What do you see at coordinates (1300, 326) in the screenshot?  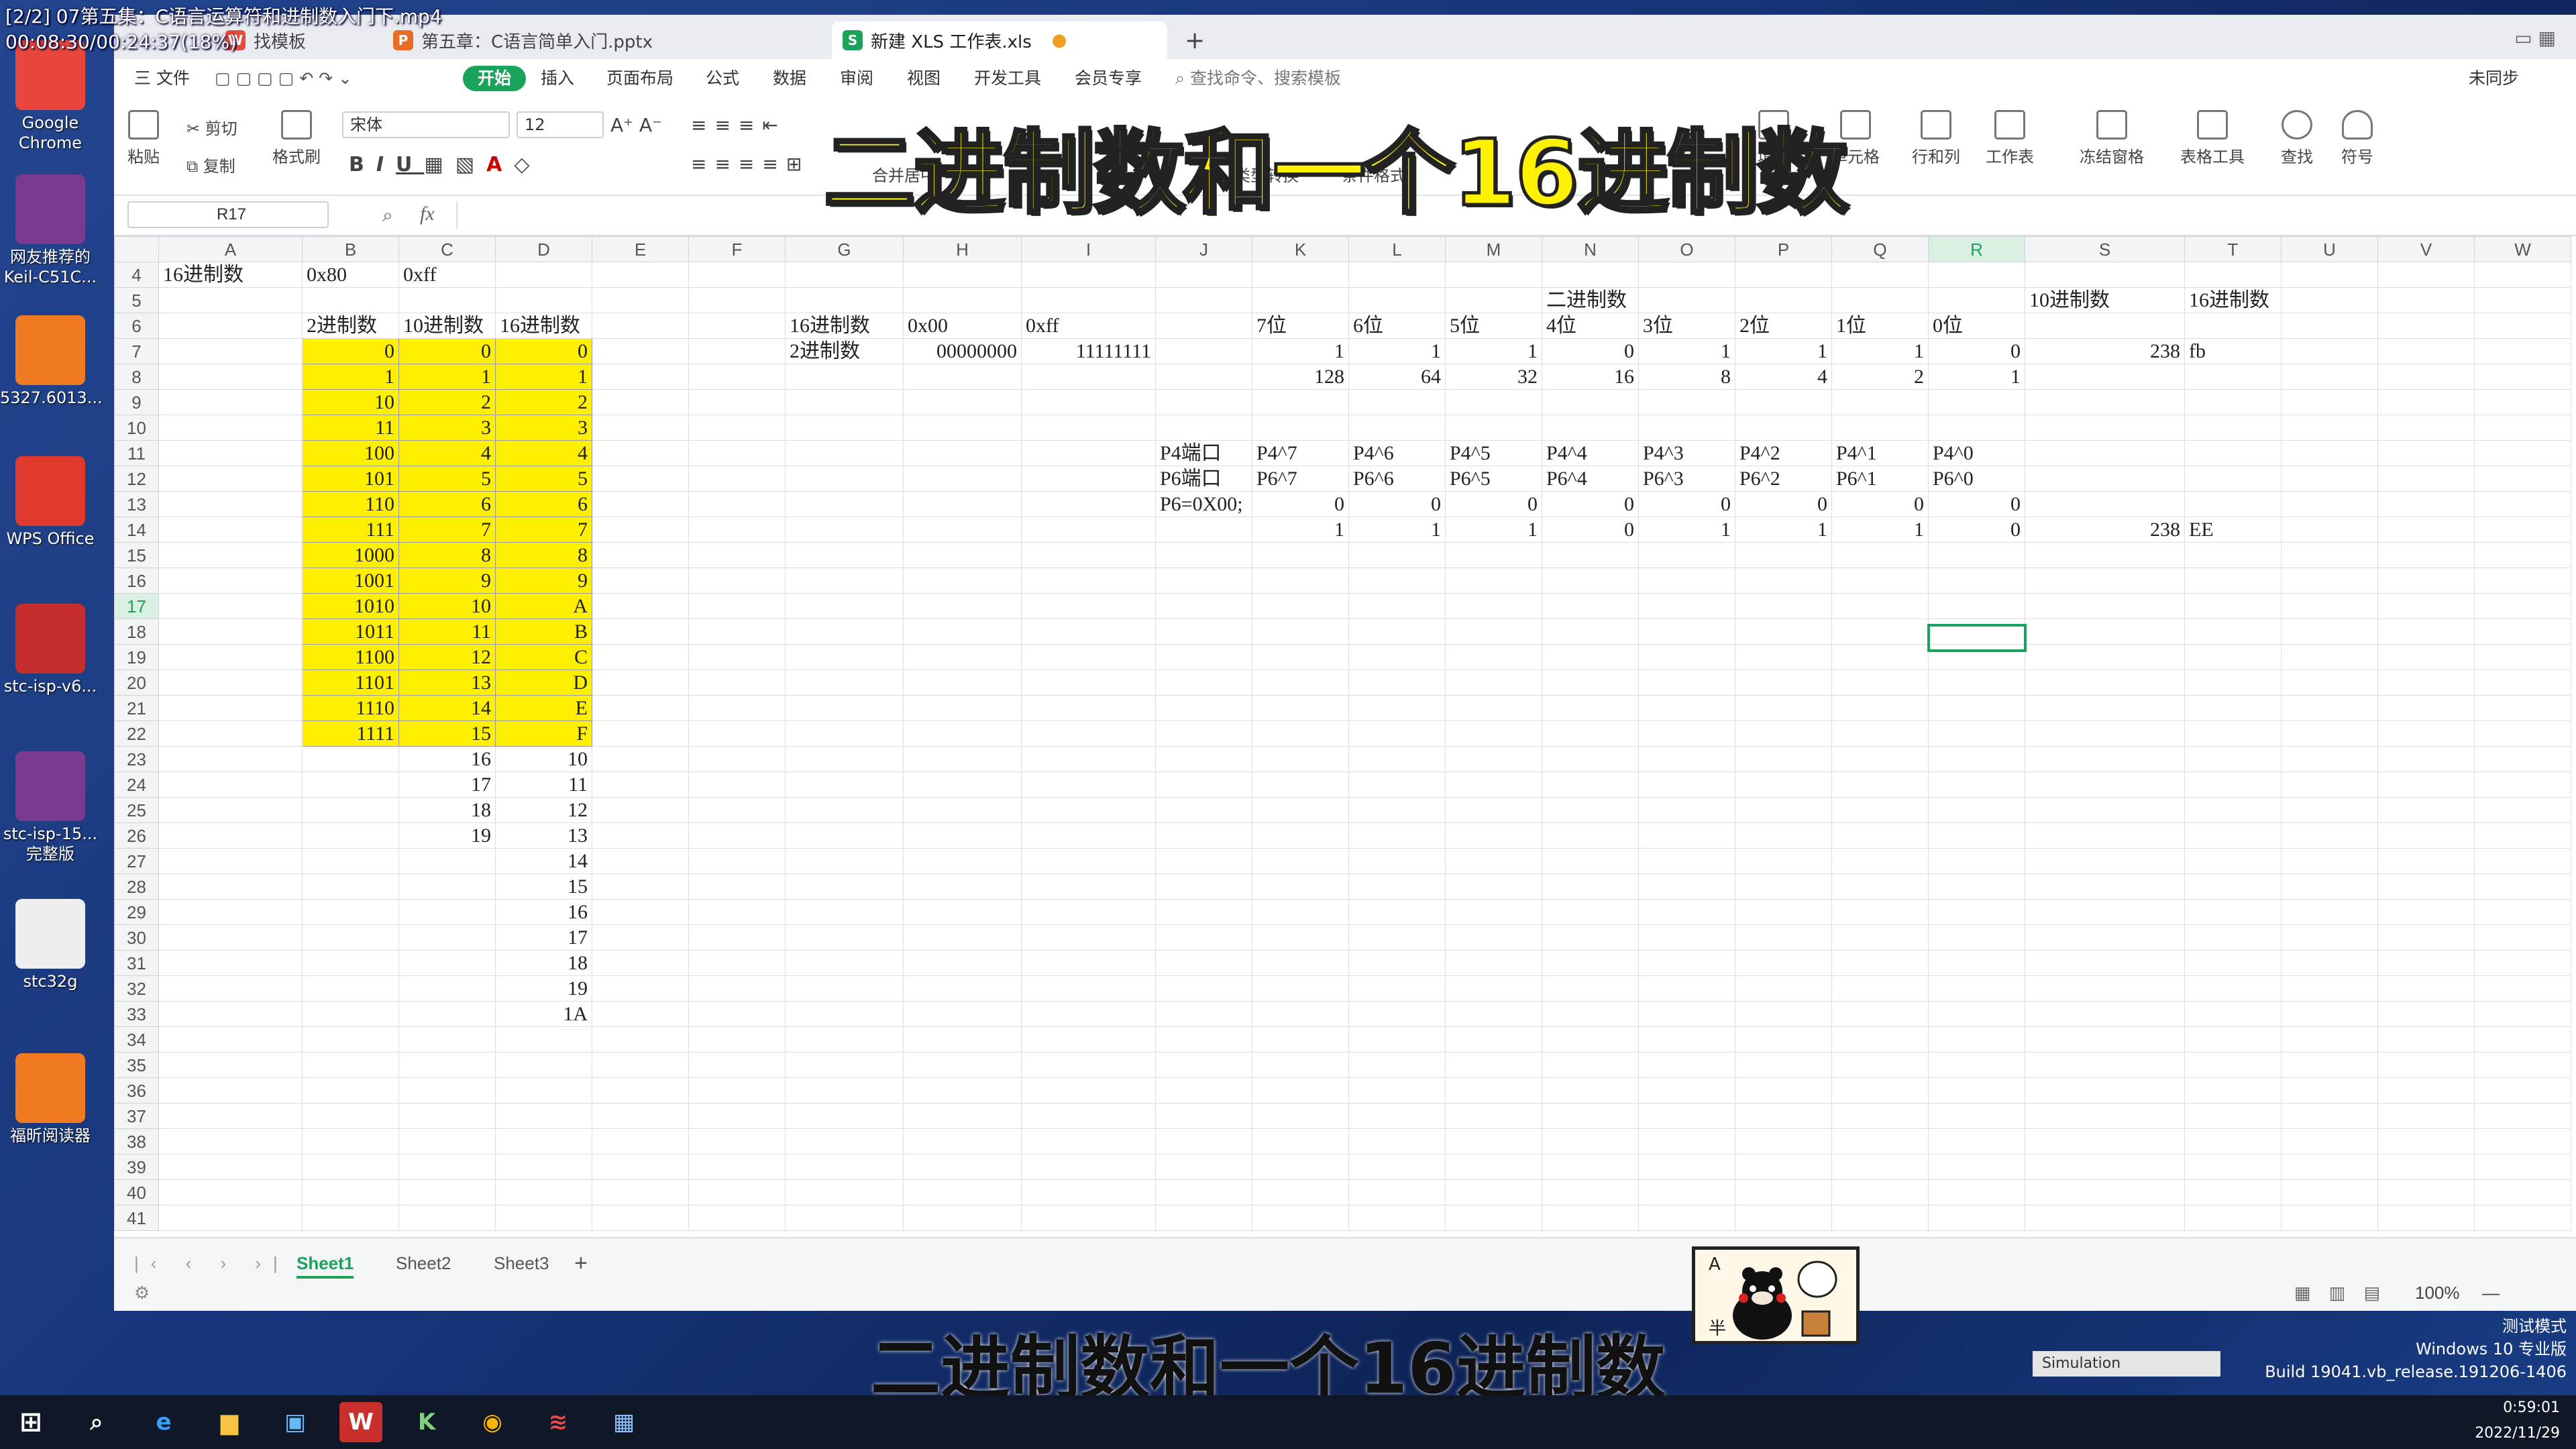 I see `cell: 7位` at bounding box center [1300, 326].